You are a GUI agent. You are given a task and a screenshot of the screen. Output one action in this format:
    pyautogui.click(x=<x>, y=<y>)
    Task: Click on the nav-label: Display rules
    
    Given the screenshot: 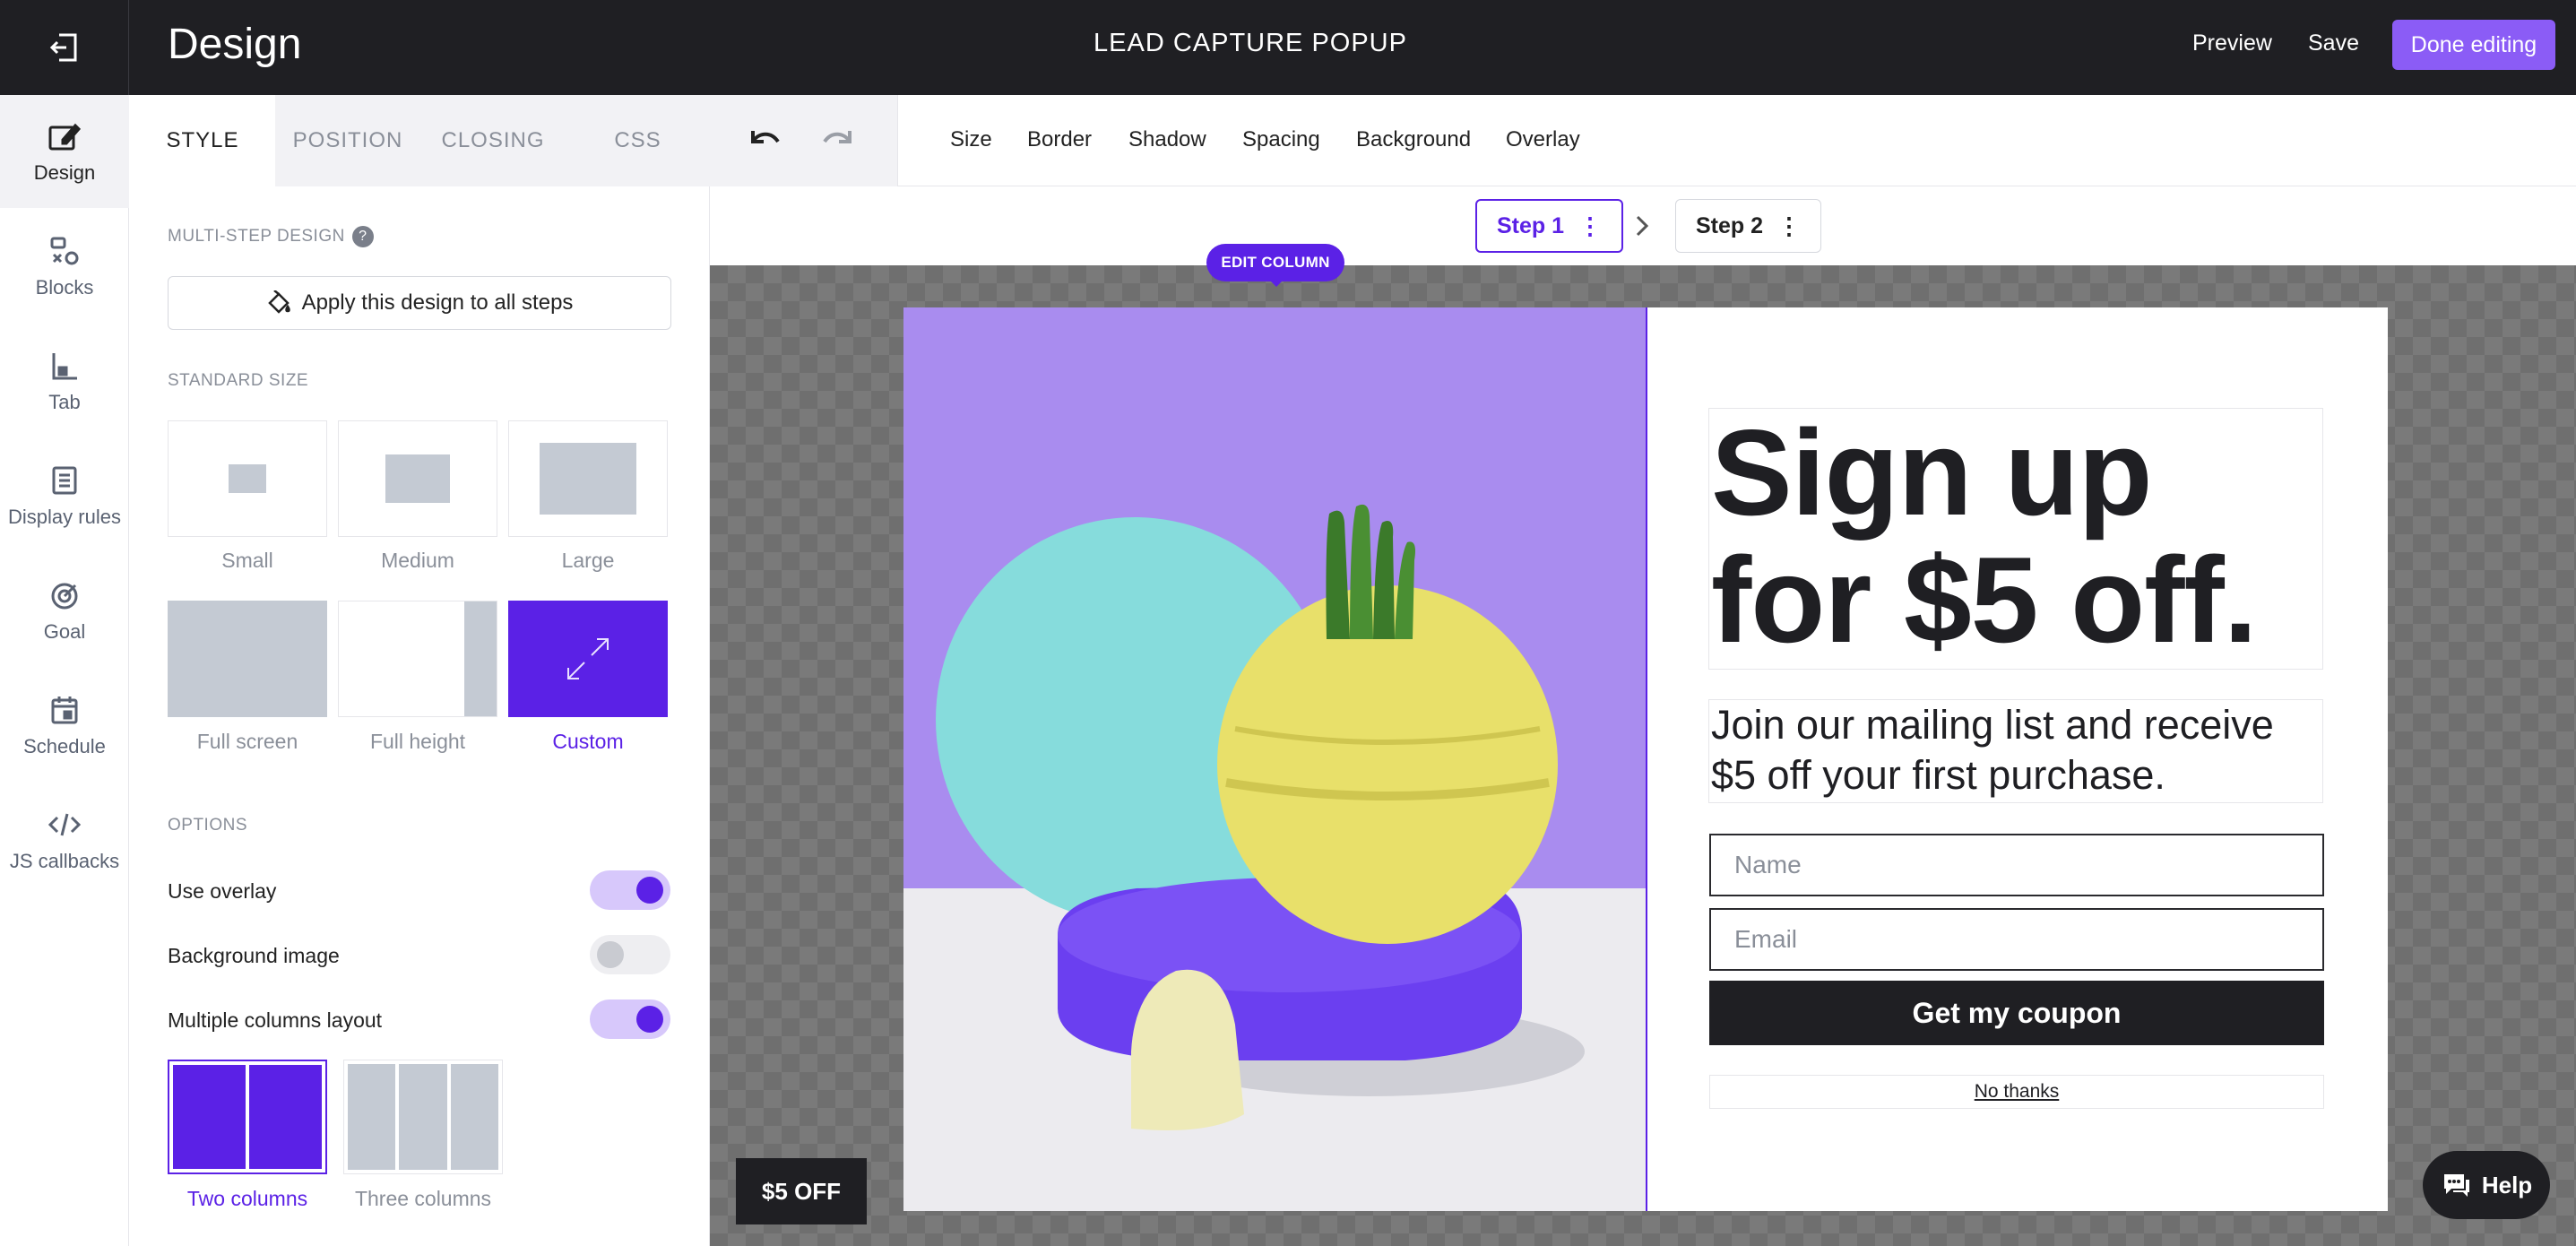 What is the action you would take?
    pyautogui.click(x=64, y=517)
    